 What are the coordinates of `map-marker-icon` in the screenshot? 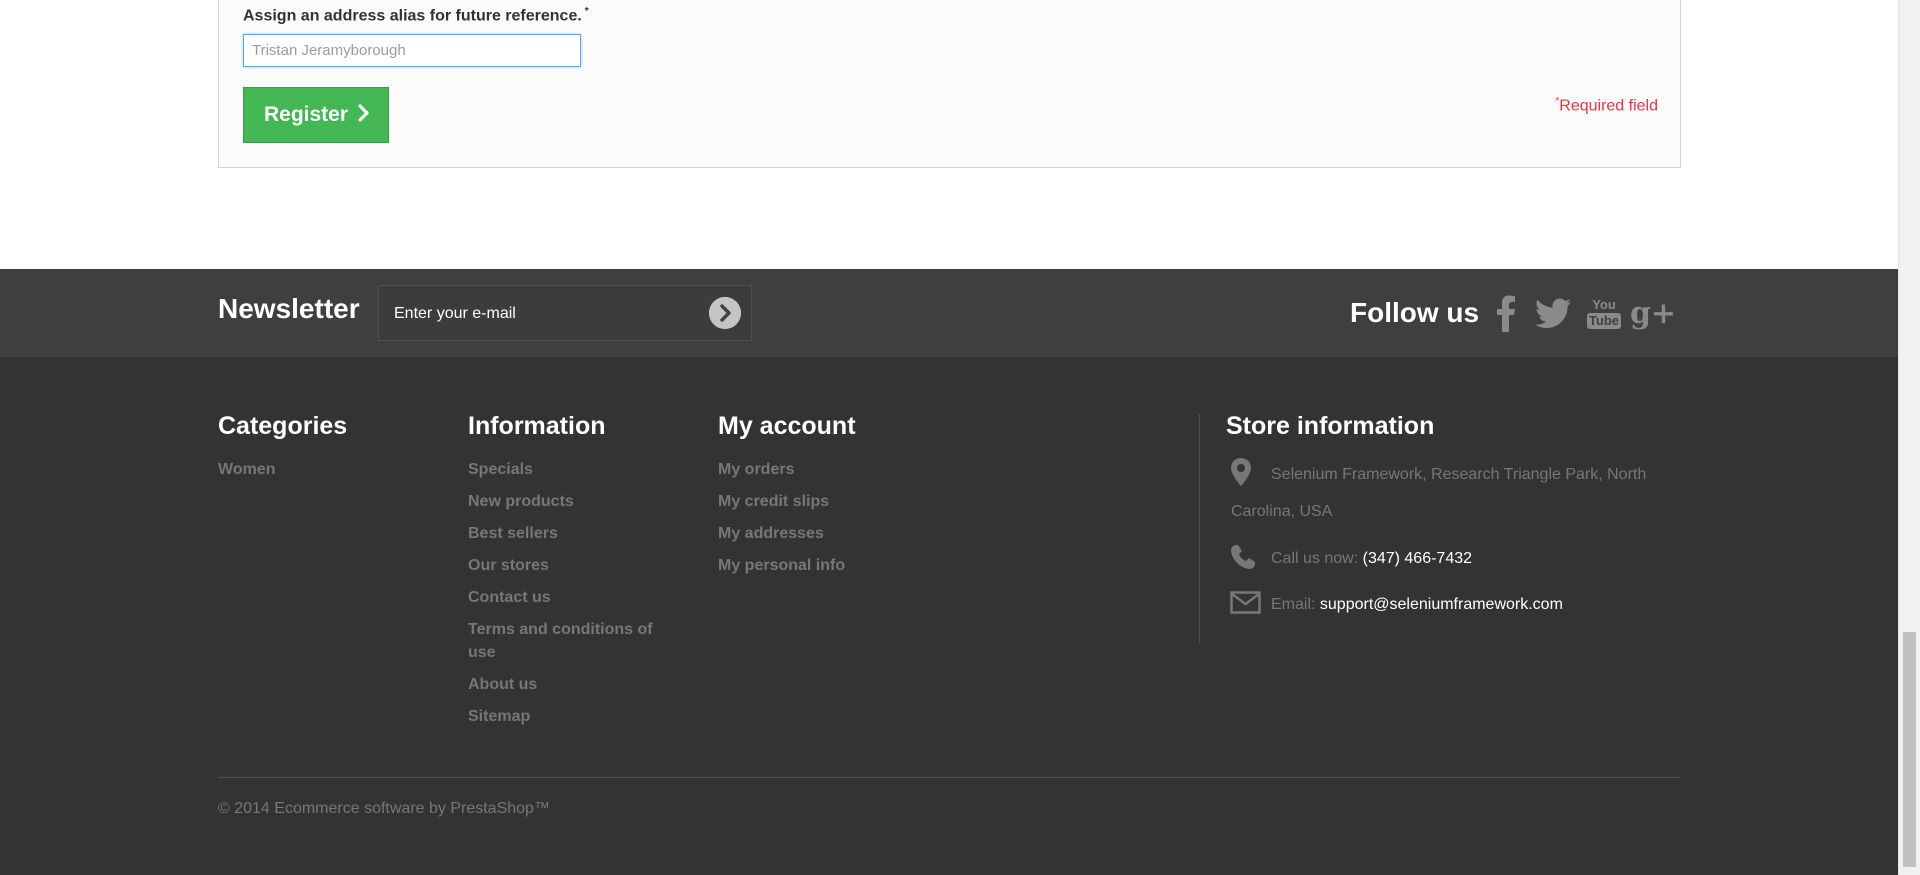 It's located at (1241, 474).